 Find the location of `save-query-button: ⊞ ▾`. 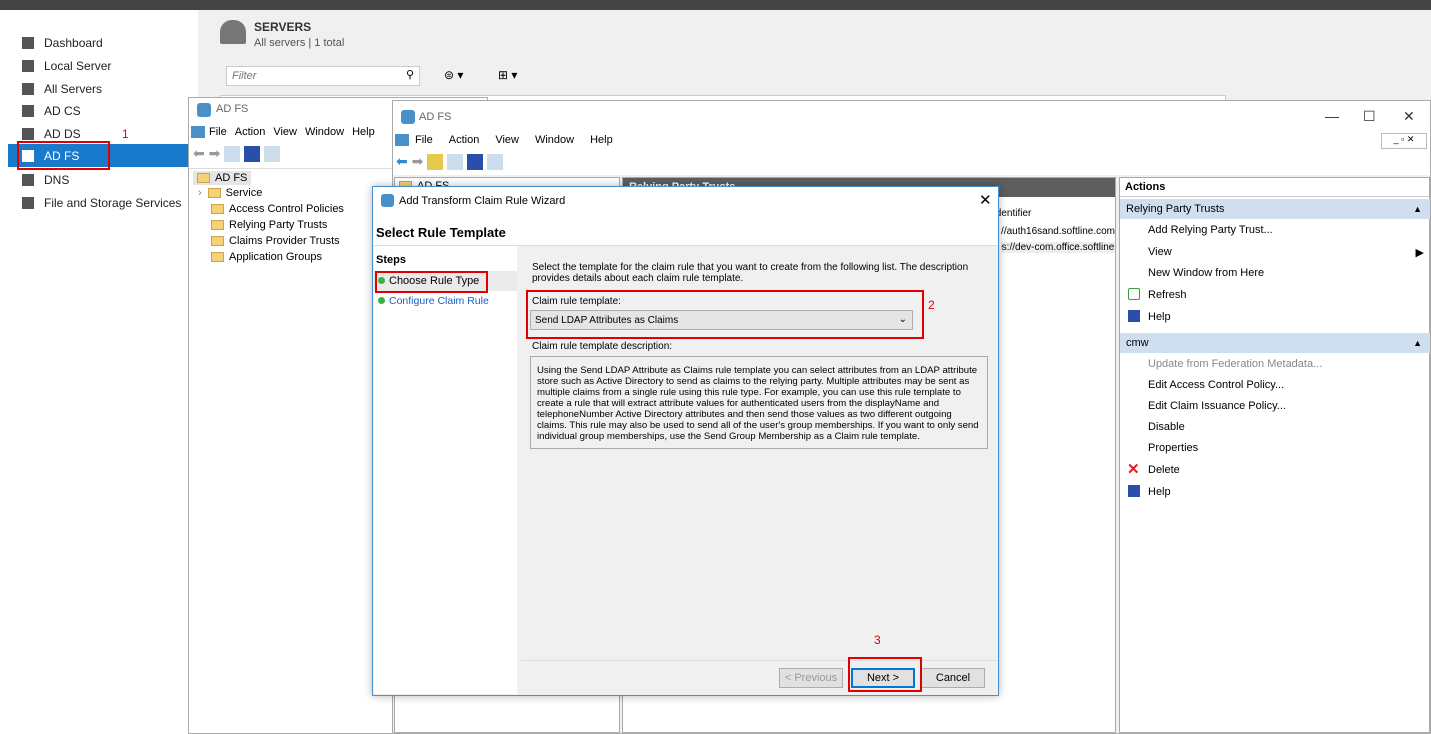

save-query-button: ⊞ ▾ is located at coordinates (507, 75).